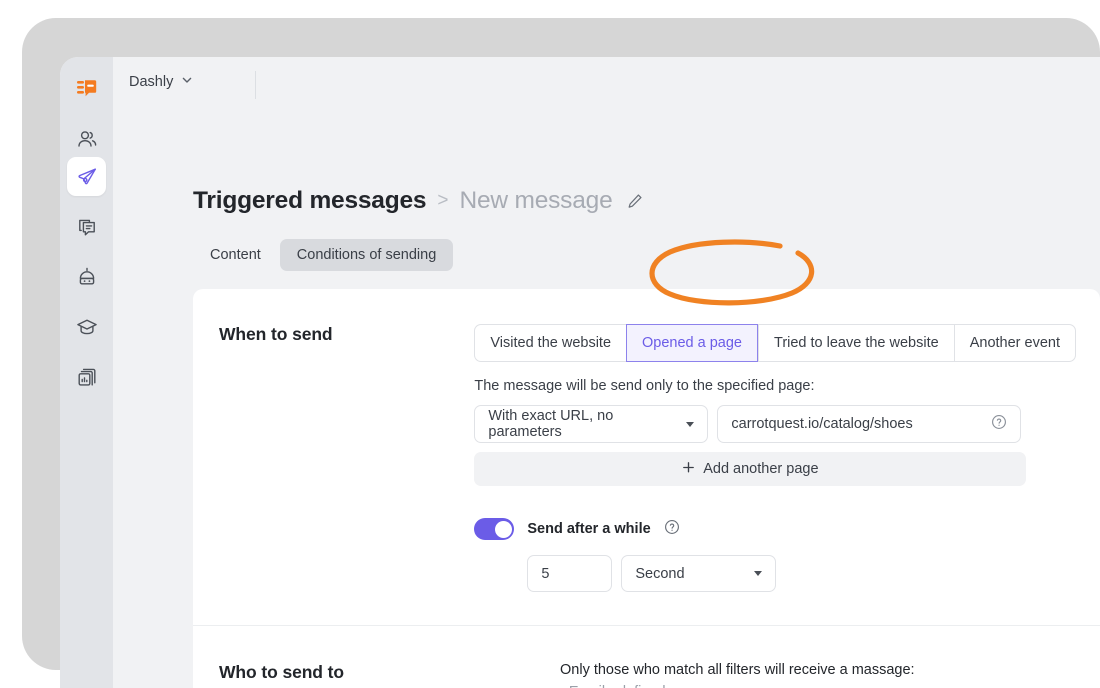 The width and height of the screenshot is (1100, 688). I want to click on paper-plane-icon, so click(87, 177).